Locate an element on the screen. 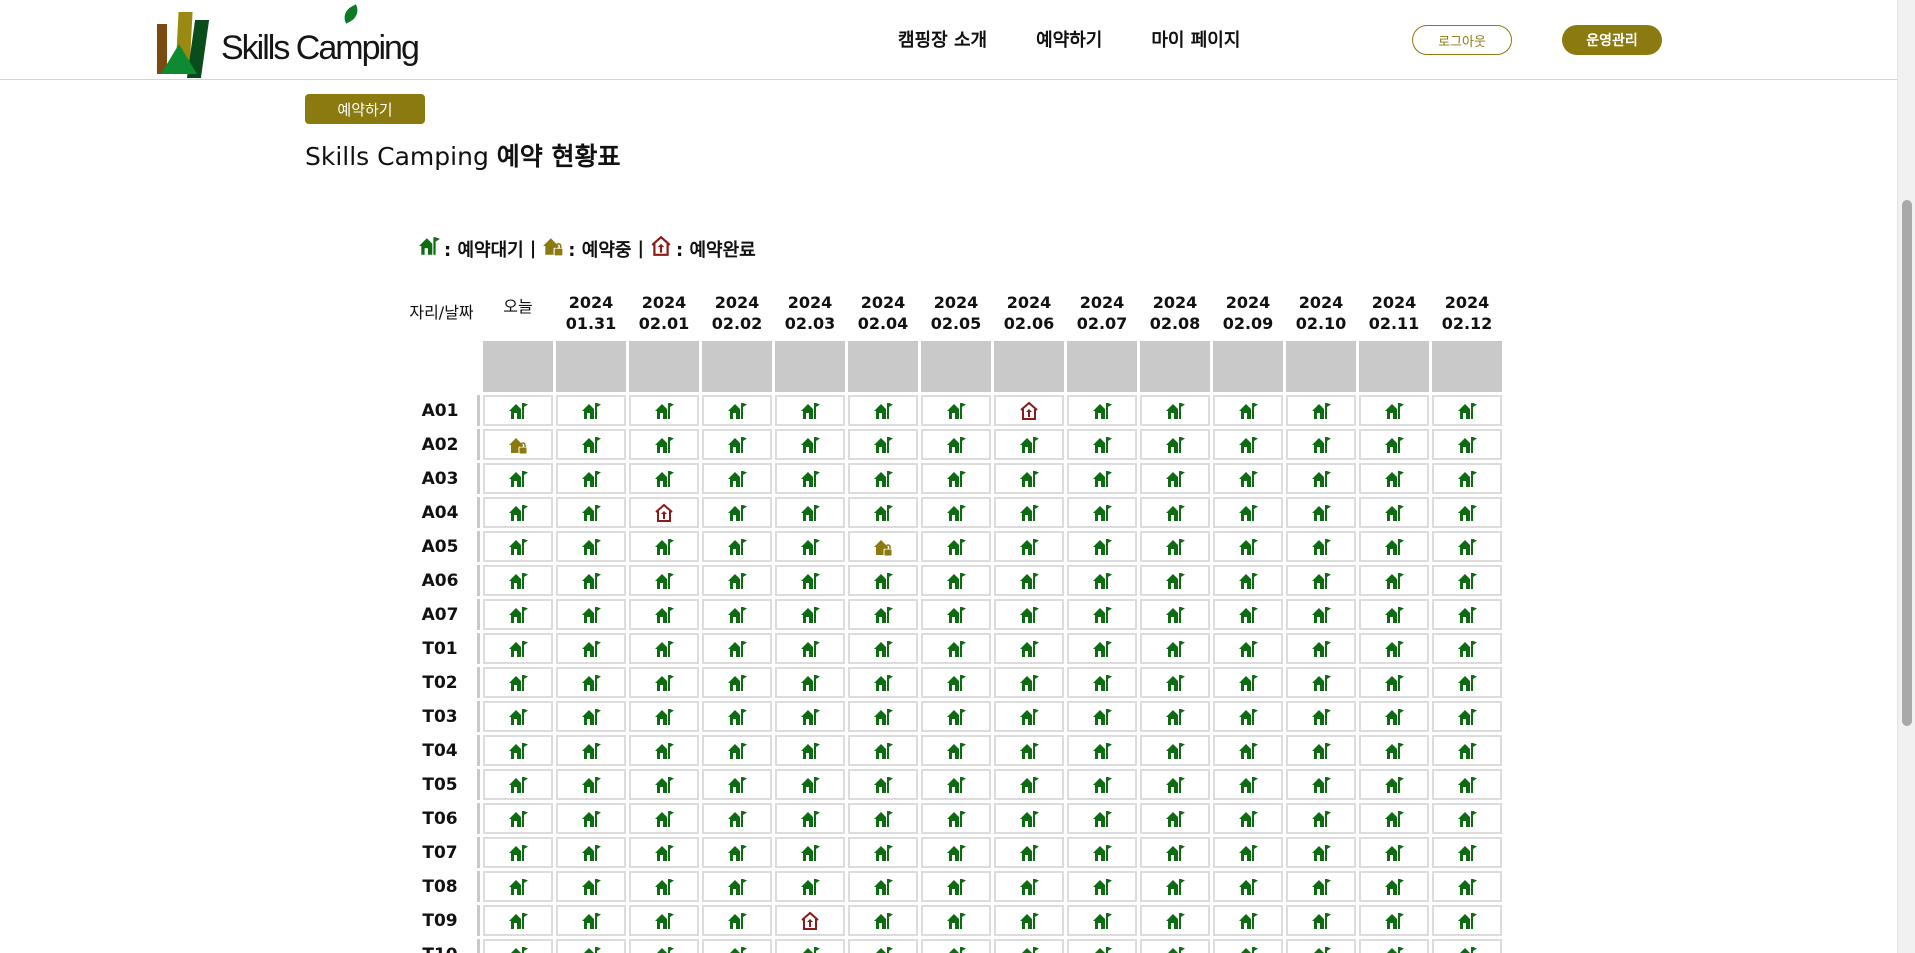  logout-button: 로그아웃 is located at coordinates (1462, 40).